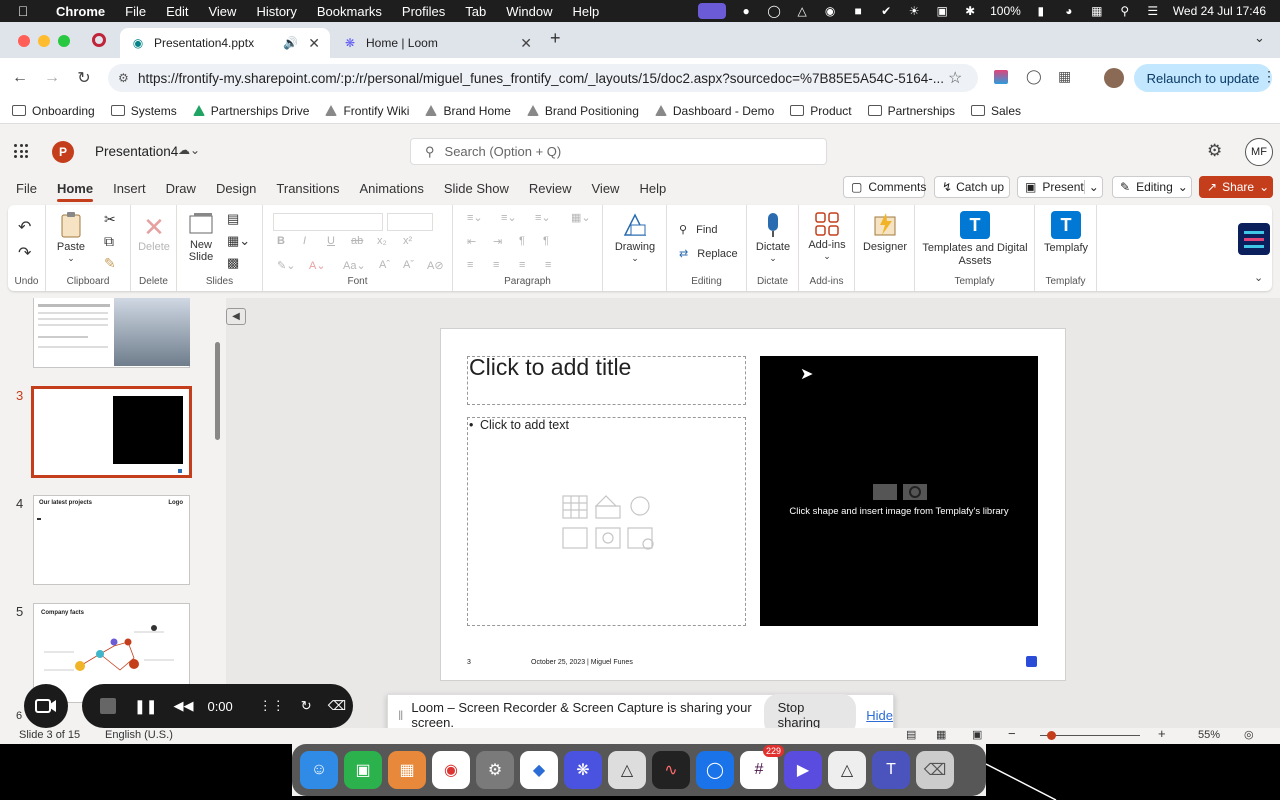 The height and width of the screenshot is (800, 1280). What do you see at coordinates (1001, 77) in the screenshot?
I see `extension-frontify-icon` at bounding box center [1001, 77].